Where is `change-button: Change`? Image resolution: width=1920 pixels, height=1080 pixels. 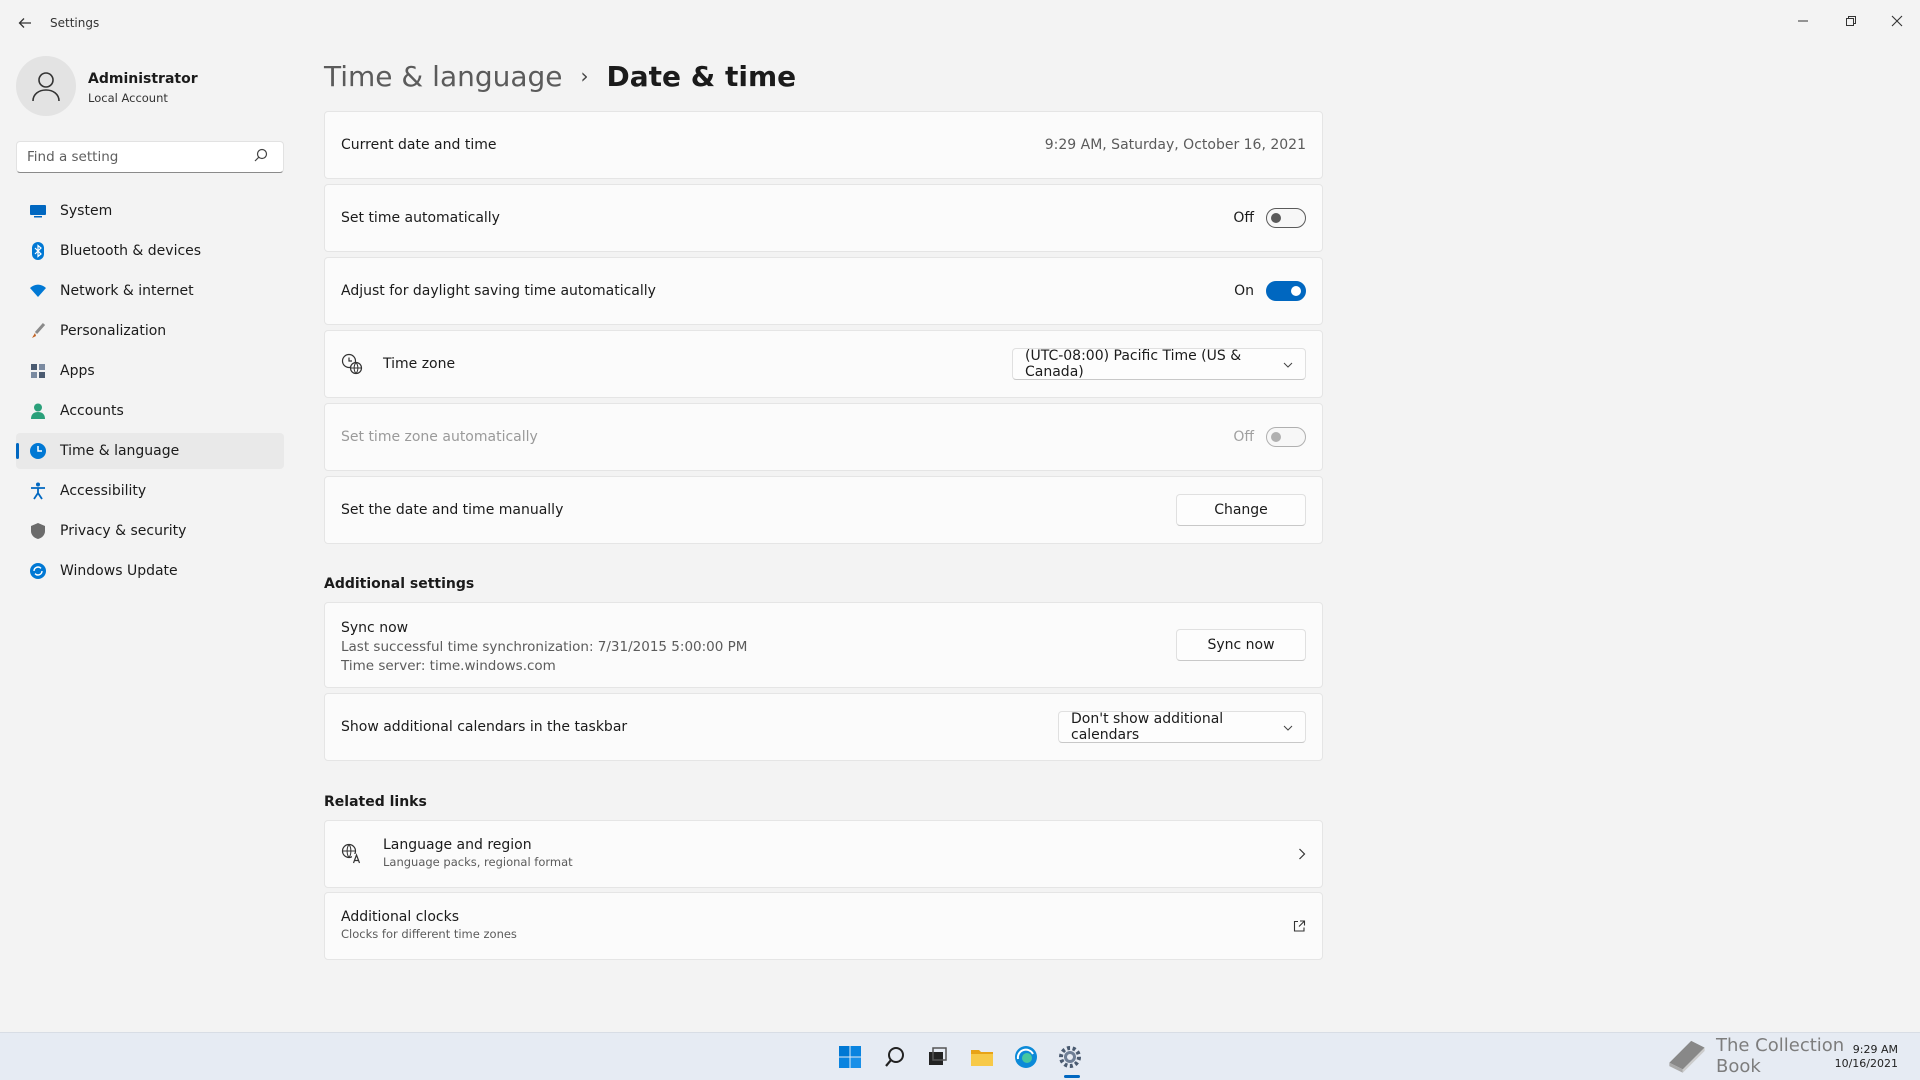 change-button: Change is located at coordinates (1241, 510).